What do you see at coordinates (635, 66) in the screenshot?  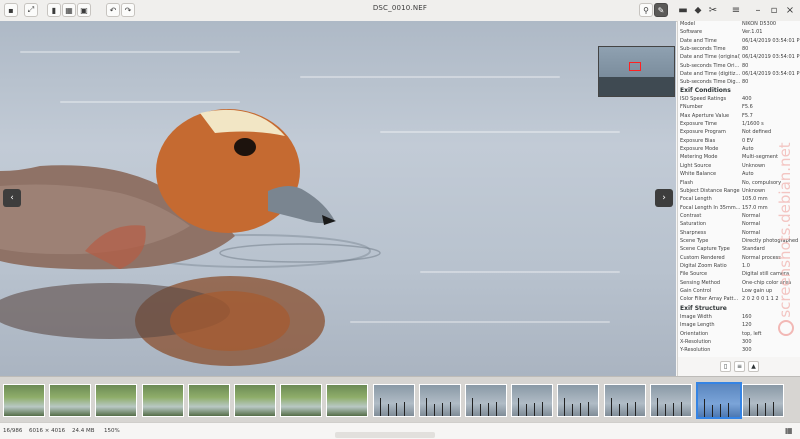 I see `navigator-viewport-rect` at bounding box center [635, 66].